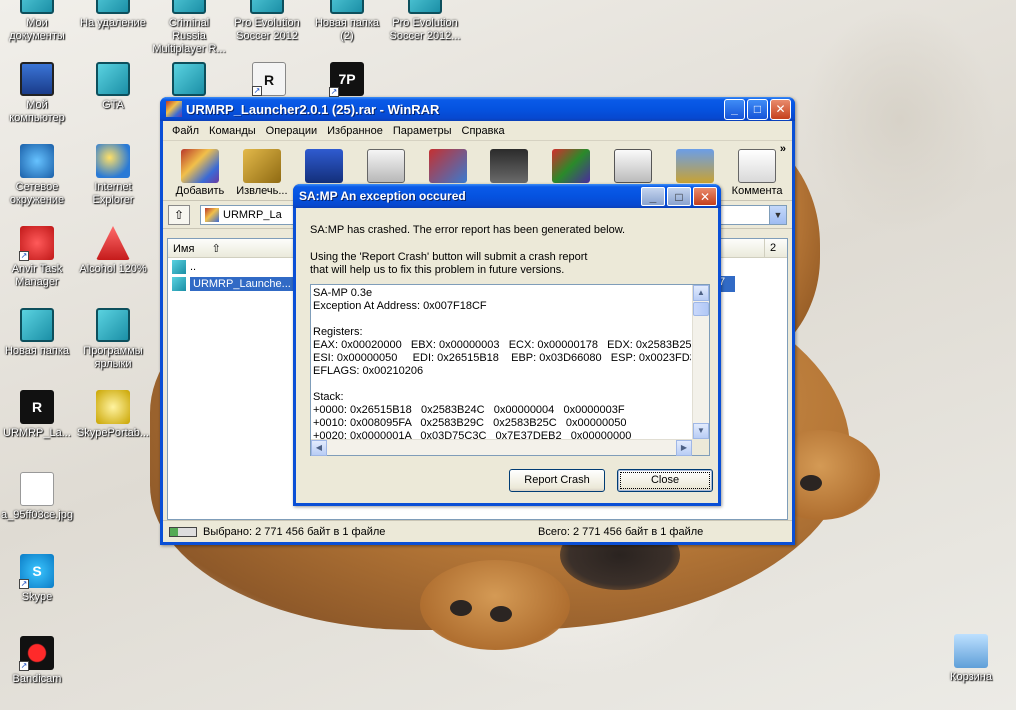 The width and height of the screenshot is (1016, 710). Describe the element at coordinates (37, 29) in the screenshot. I see `desktop-icon-label: Мои документы` at that location.